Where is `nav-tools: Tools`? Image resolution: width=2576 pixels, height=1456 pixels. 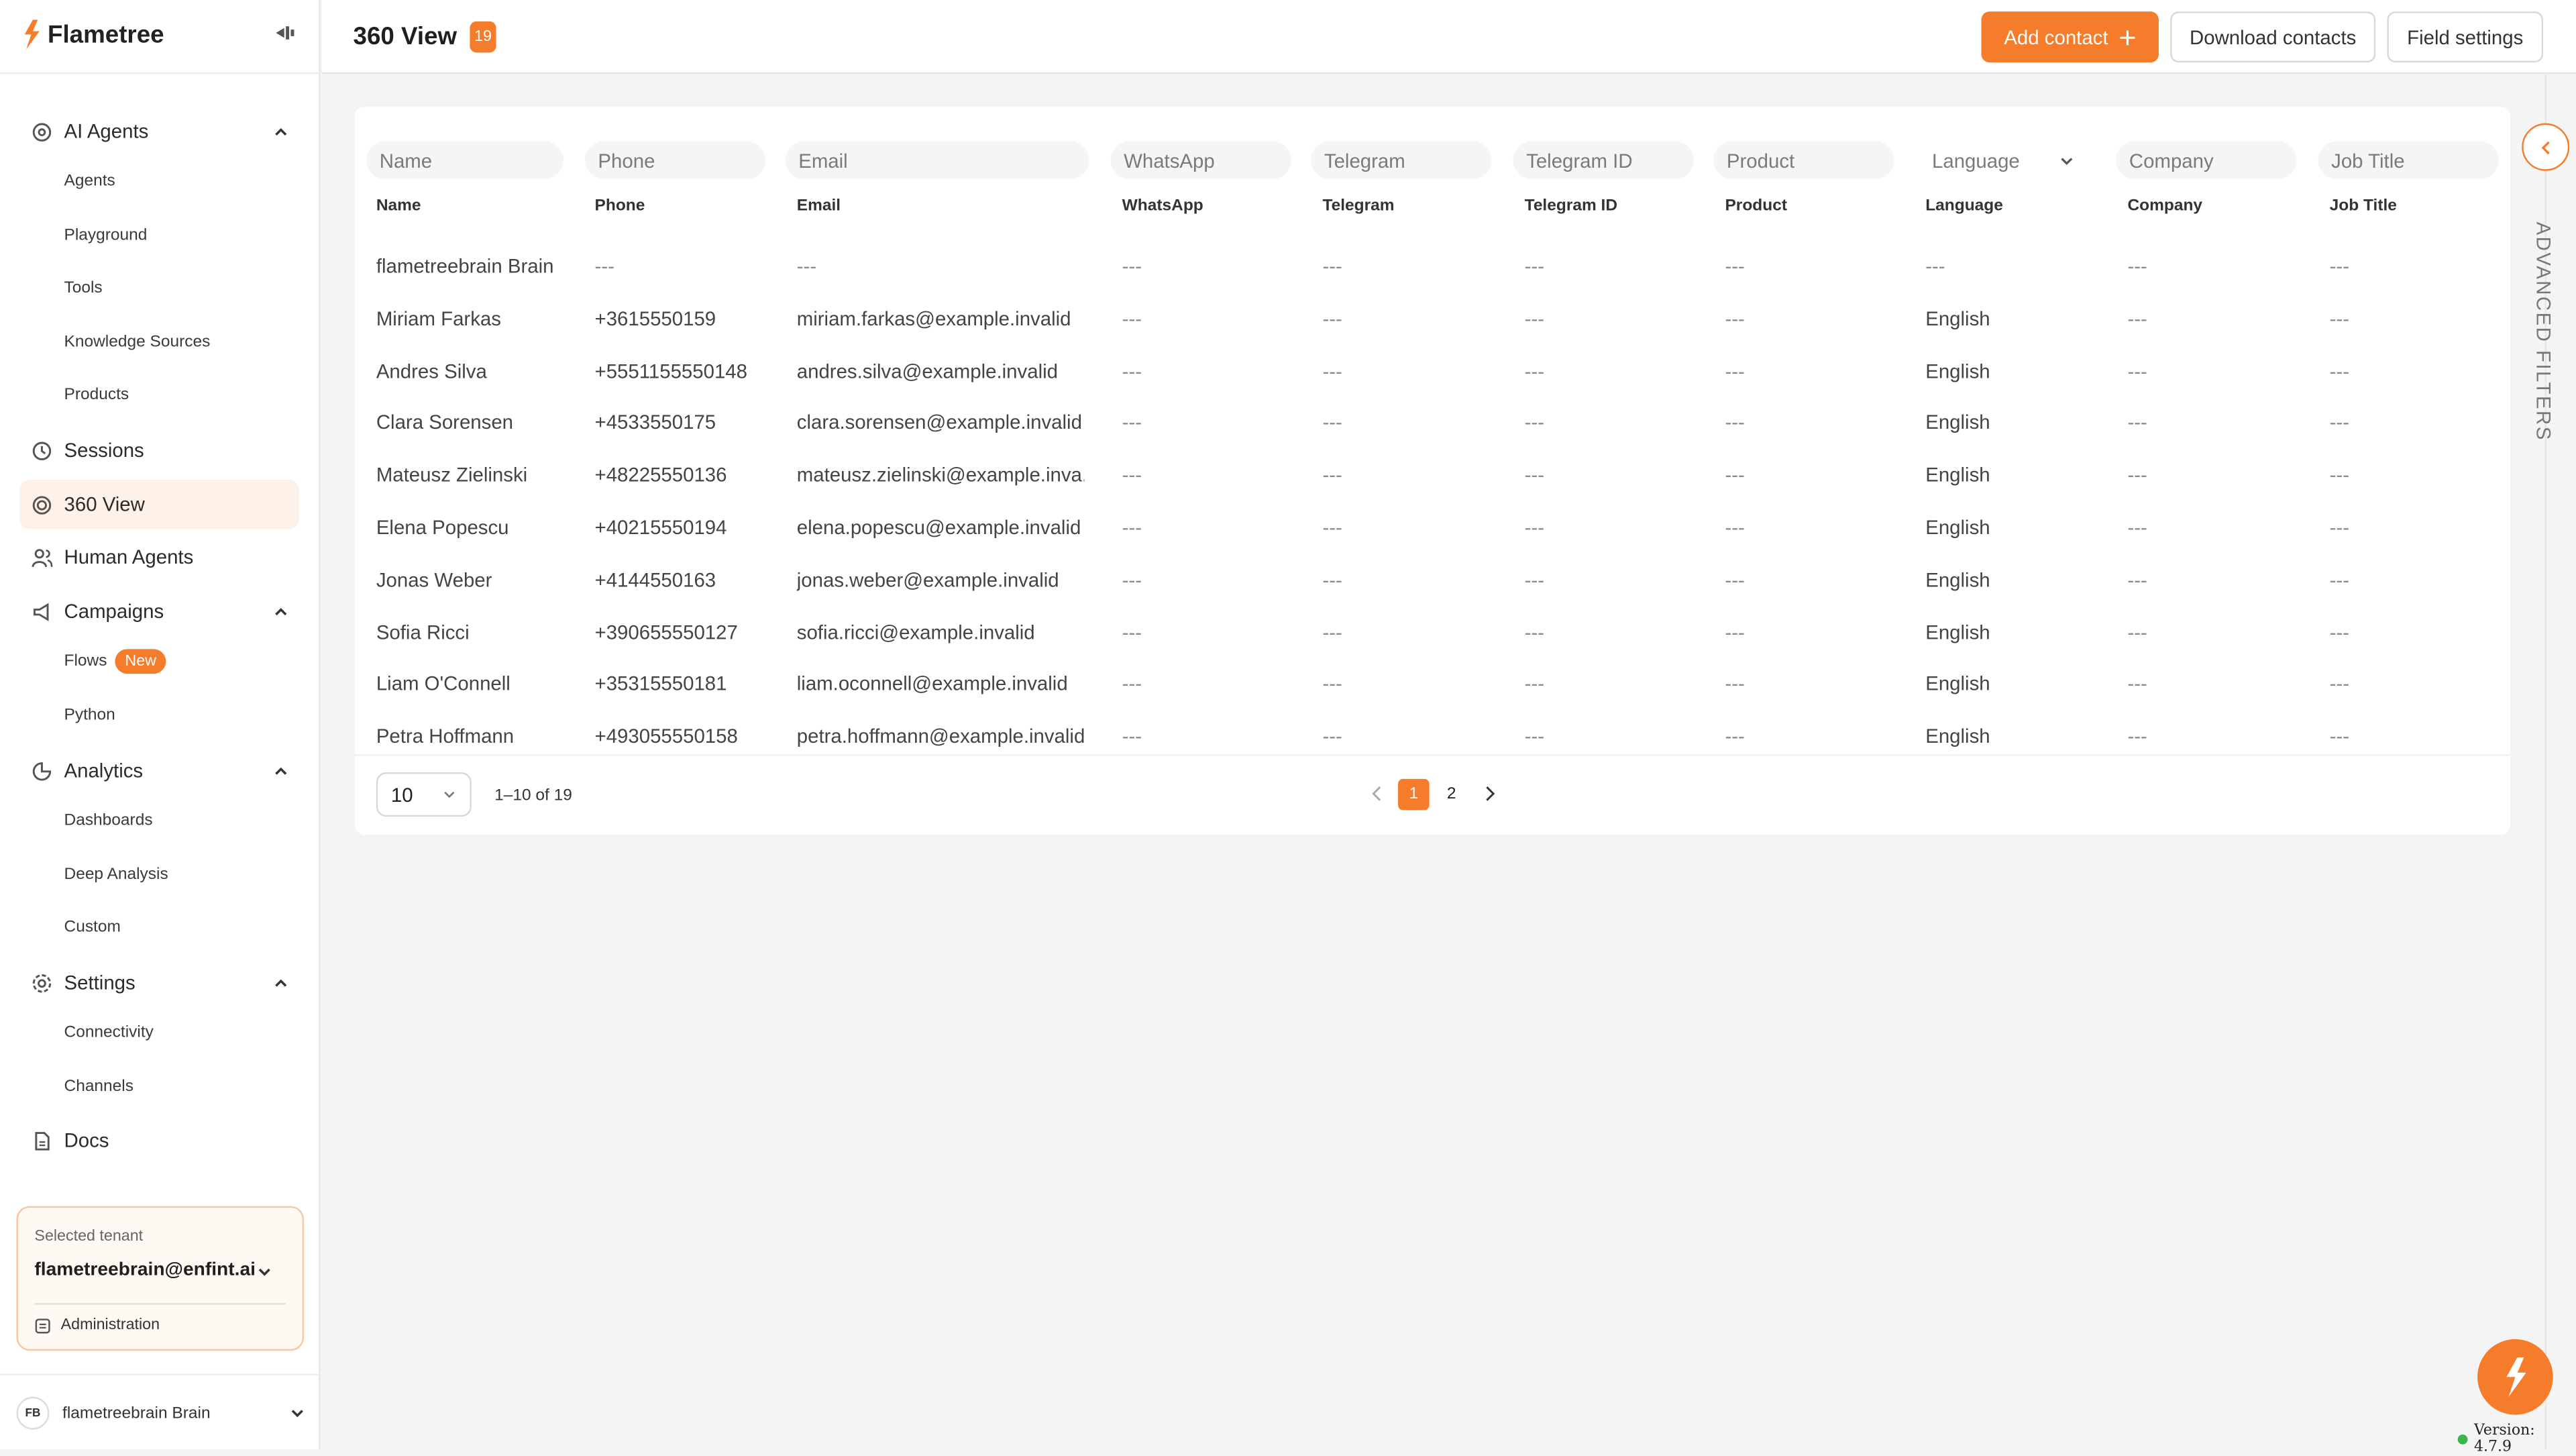 nav-tools: Tools is located at coordinates (83, 288).